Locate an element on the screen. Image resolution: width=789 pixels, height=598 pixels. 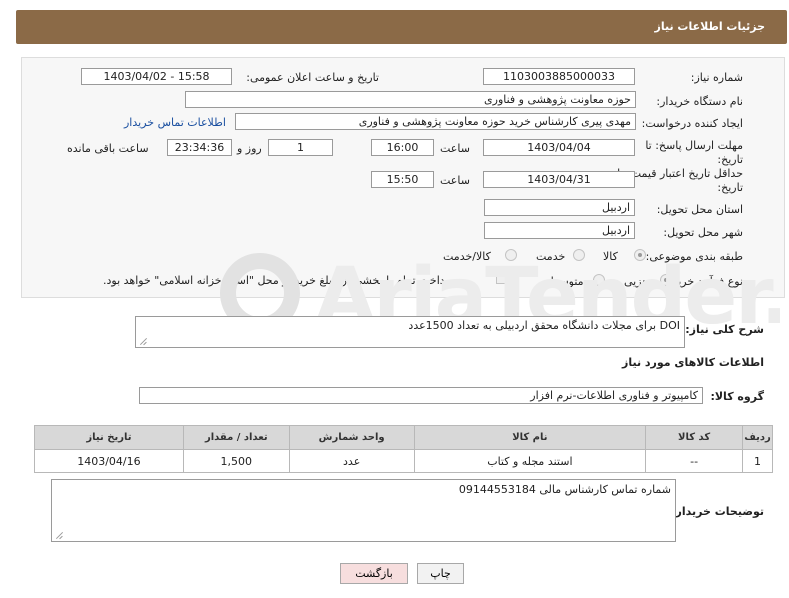
buyer-org-field: حوزه معاونت پژوهشی و فناوری is located at coordinates (410, 99).